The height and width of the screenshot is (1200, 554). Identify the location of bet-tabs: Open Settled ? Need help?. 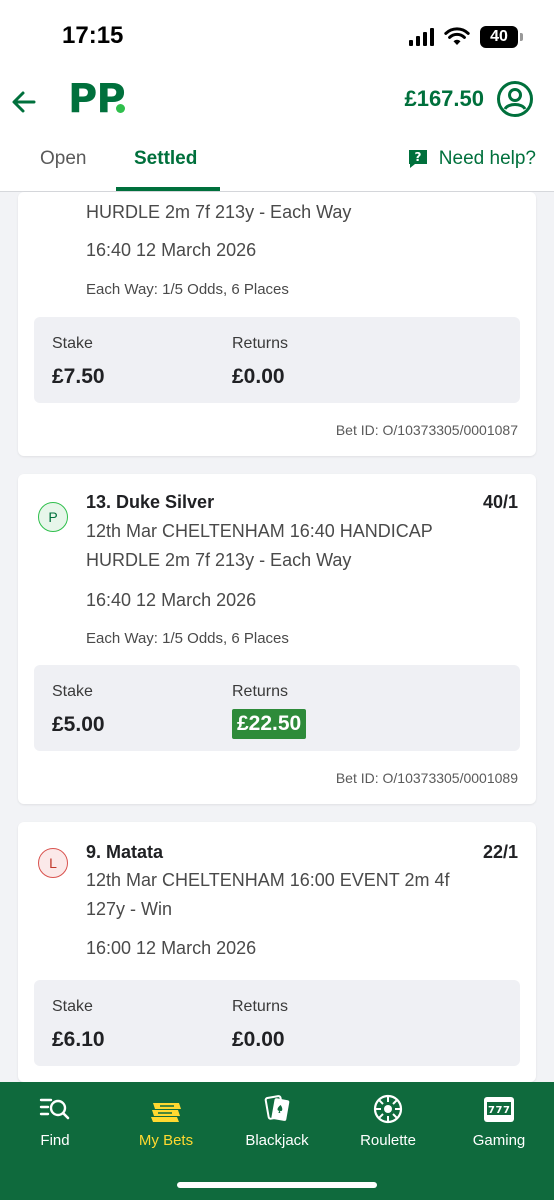
(277, 162).